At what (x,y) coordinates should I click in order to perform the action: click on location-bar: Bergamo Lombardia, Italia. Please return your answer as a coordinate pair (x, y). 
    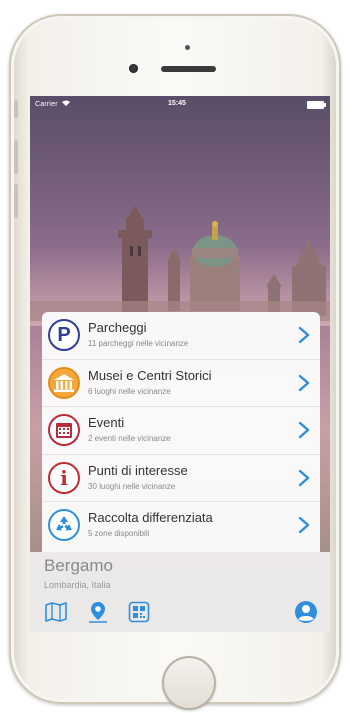
    Looking at the image, I should click on (180, 592).